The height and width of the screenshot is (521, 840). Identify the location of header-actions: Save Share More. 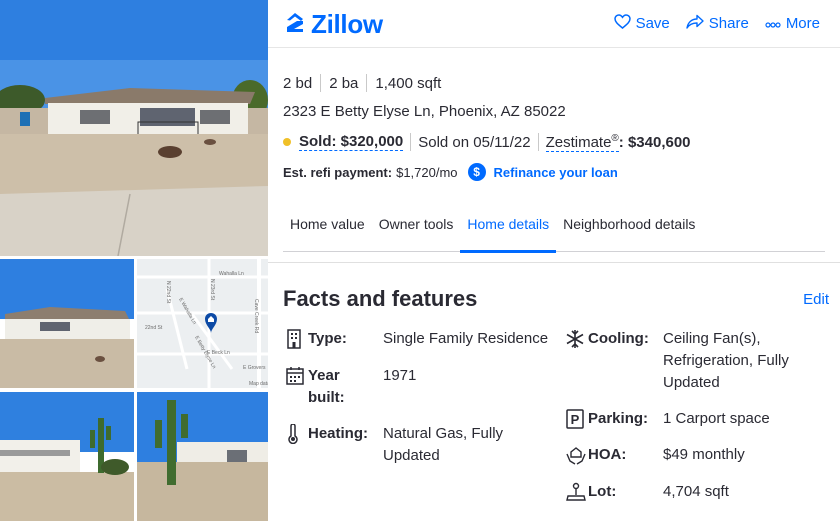
(716, 23).